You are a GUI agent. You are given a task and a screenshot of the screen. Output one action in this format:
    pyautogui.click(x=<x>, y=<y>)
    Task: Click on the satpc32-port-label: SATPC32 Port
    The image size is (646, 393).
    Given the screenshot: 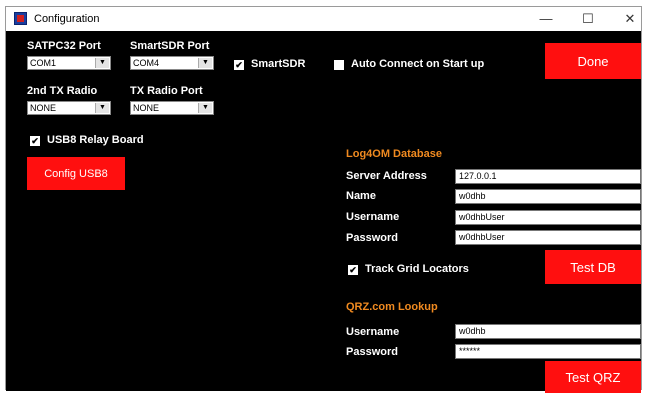 What is the action you would take?
    pyautogui.click(x=64, y=46)
    